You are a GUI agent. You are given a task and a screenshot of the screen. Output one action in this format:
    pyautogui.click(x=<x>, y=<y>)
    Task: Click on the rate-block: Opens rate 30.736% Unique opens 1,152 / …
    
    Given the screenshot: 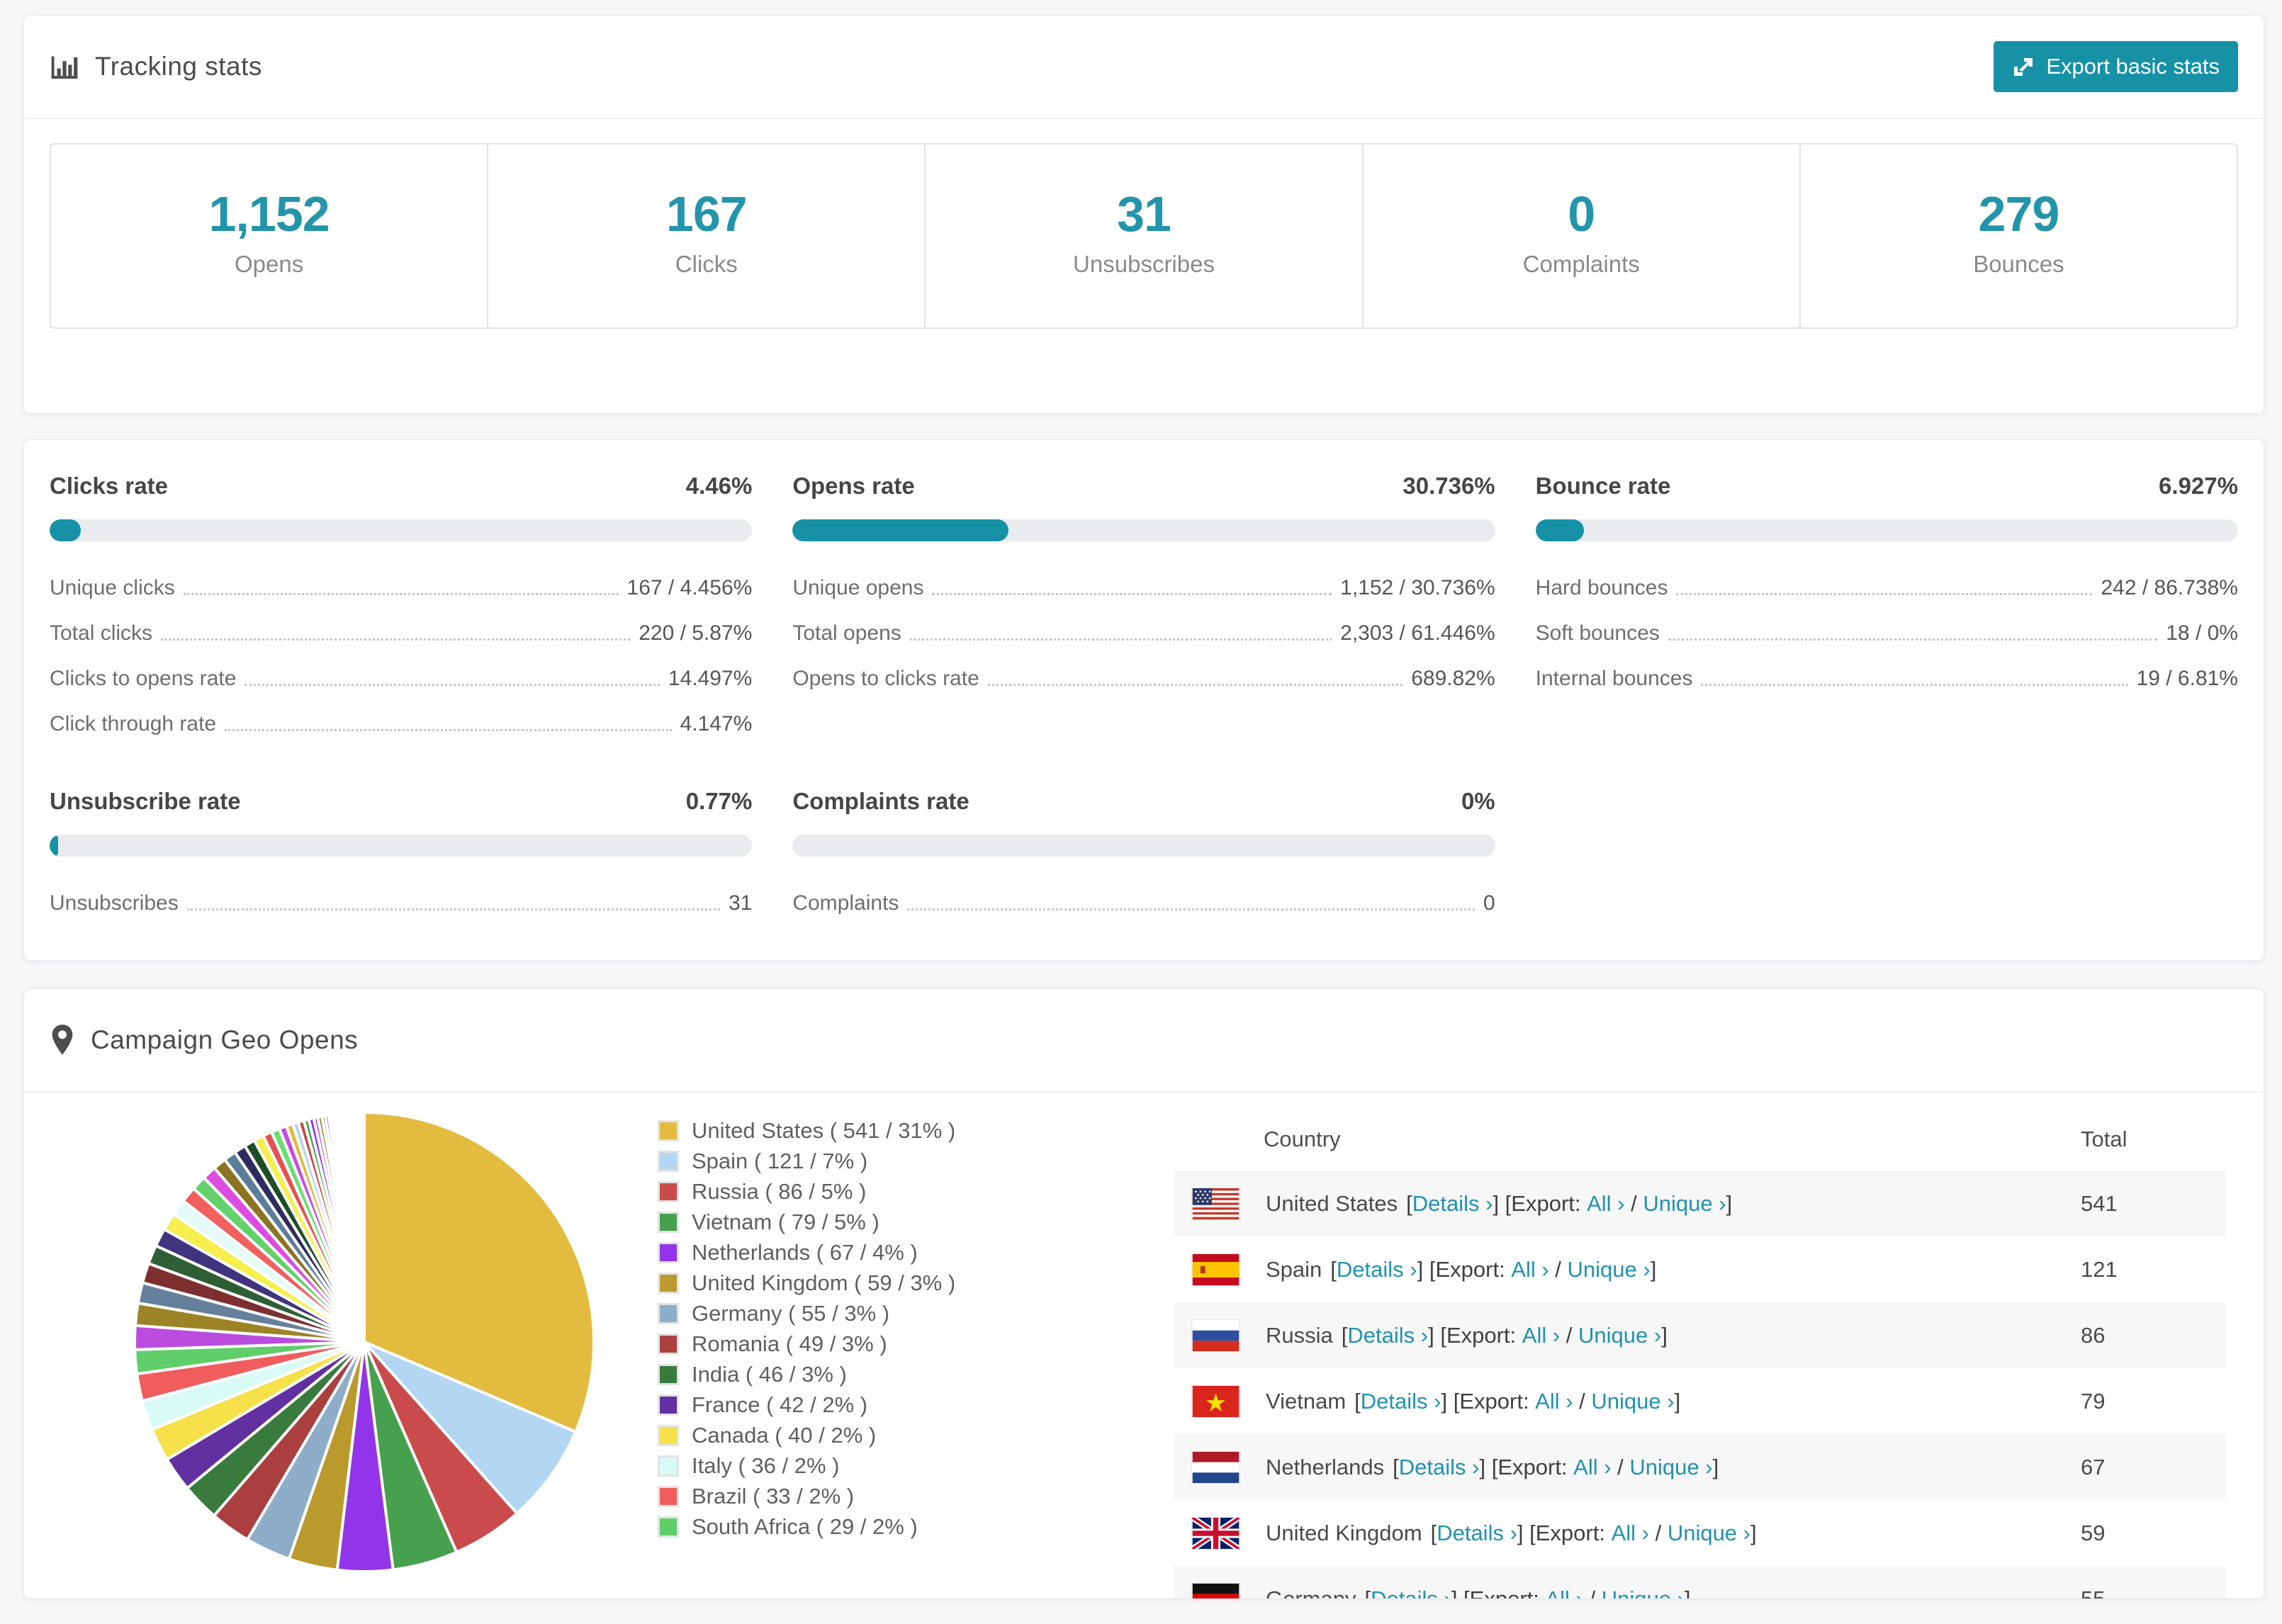 What is the action you would take?
    pyautogui.click(x=1143, y=610)
    